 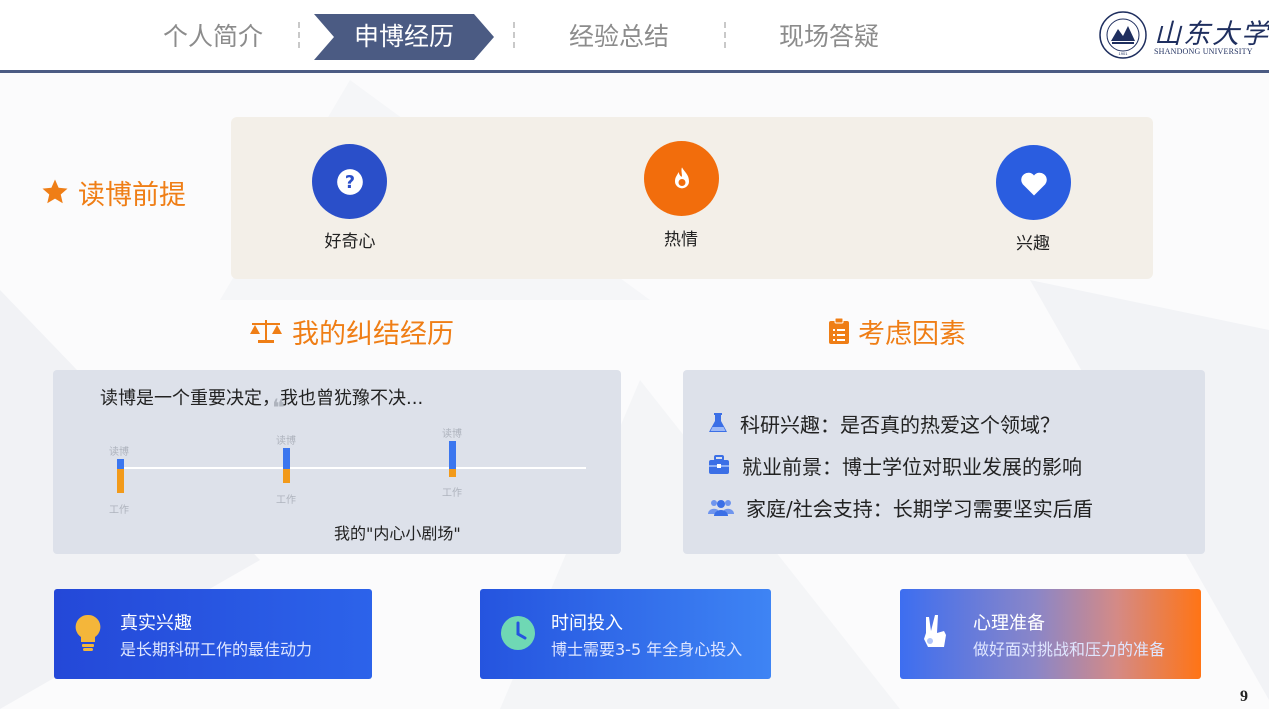 What do you see at coordinates (1033, 244) in the screenshot?
I see `interest-label: 兴趣` at bounding box center [1033, 244].